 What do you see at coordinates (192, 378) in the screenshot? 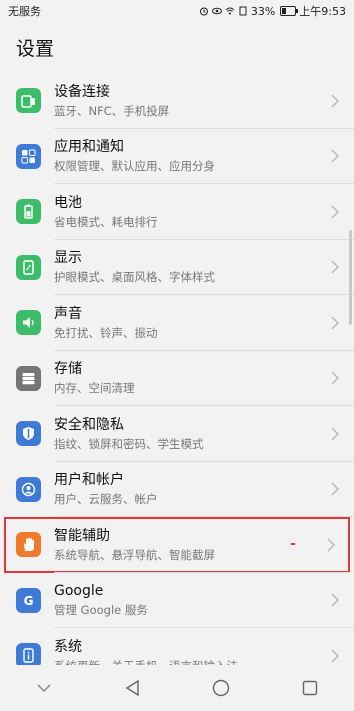
I see `item-texts: 存储 内存、空间清理` at bounding box center [192, 378].